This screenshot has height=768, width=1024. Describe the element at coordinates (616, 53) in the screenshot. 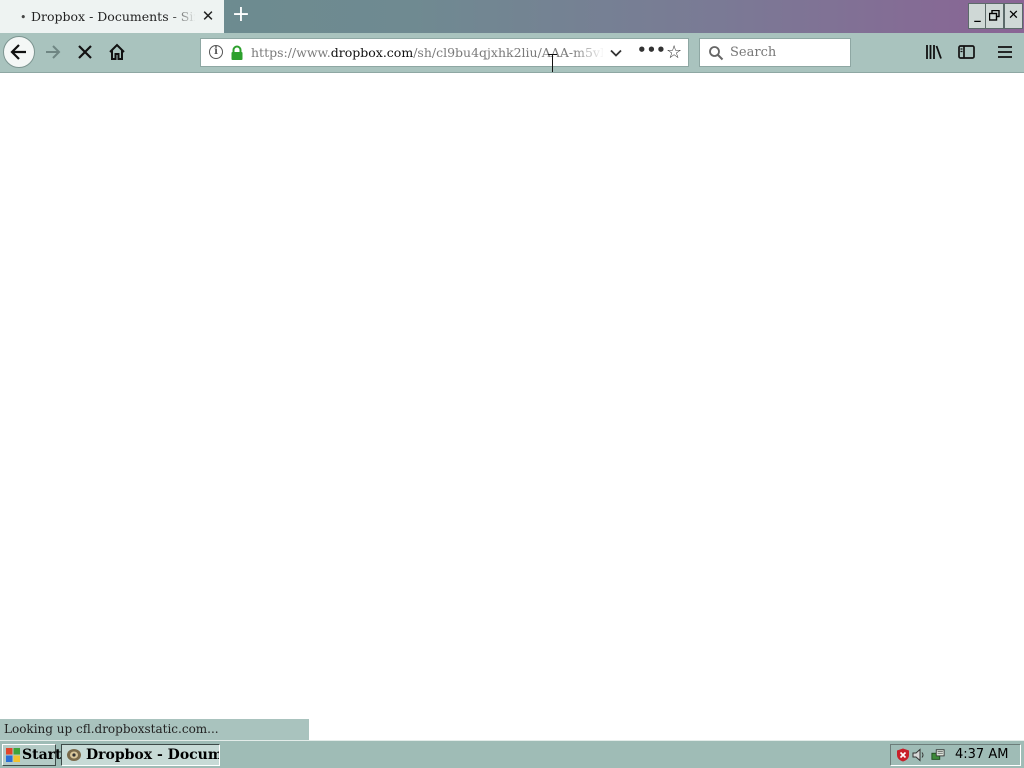

I see `chevron-down-icon` at that location.